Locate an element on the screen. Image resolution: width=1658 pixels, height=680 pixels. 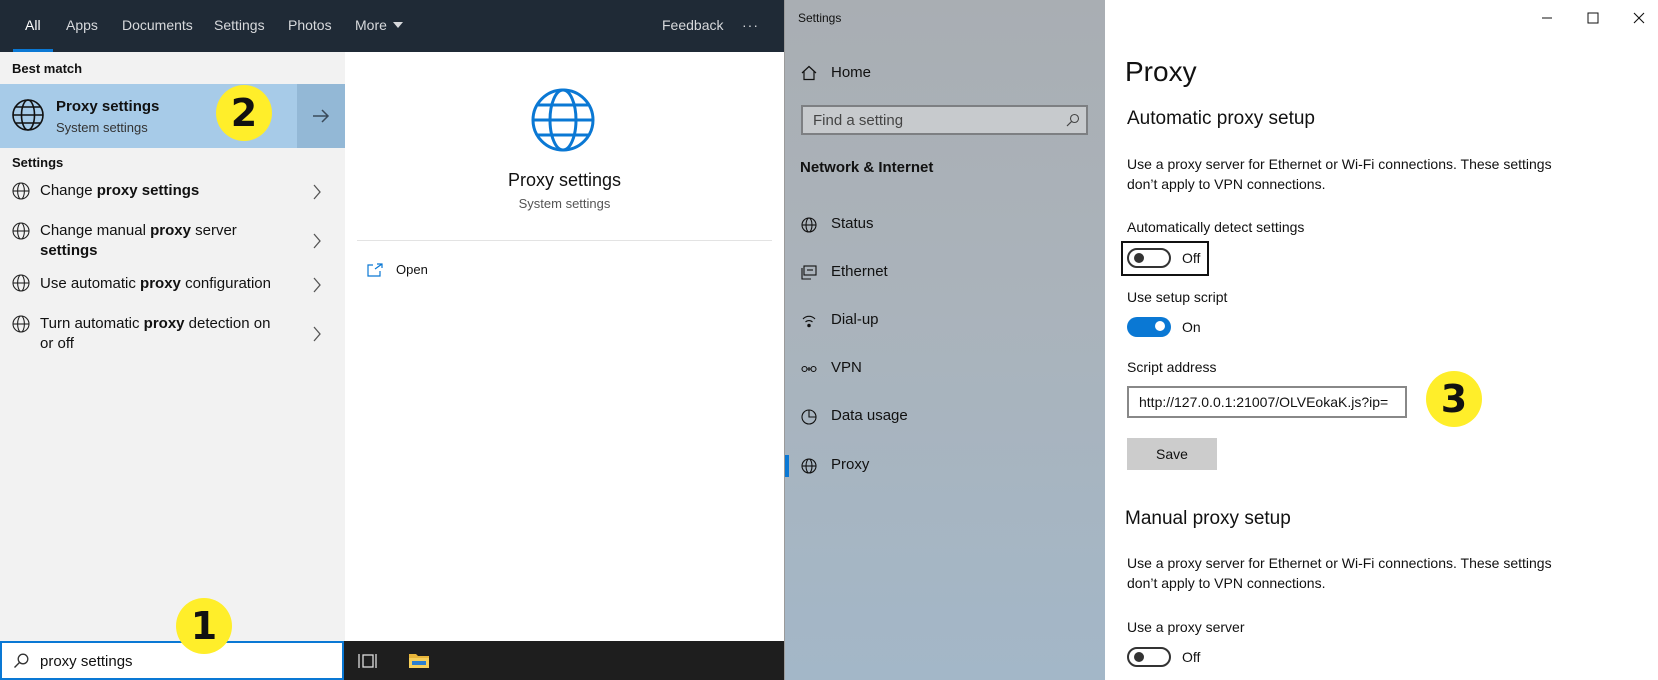
open-icon is located at coordinates (375, 270).